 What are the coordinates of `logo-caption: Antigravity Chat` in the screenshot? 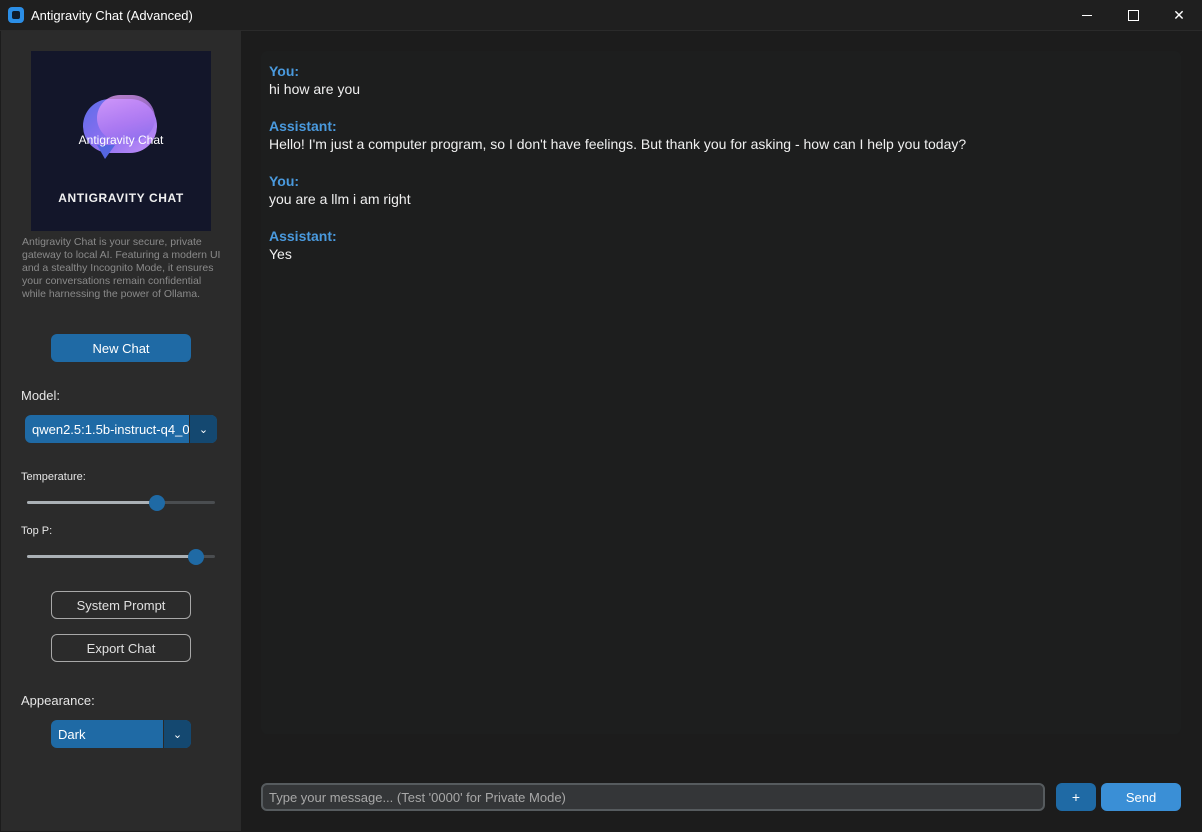 It's located at (121, 140).